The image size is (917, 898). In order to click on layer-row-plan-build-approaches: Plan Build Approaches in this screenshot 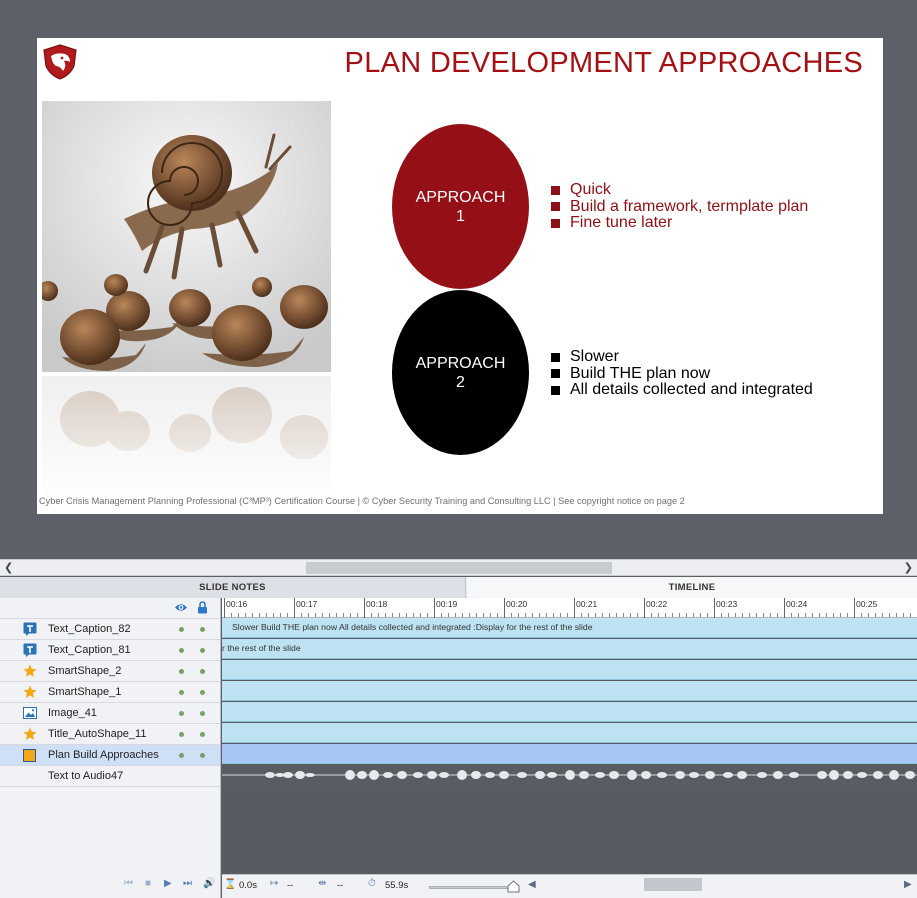, I will do `click(110, 754)`.